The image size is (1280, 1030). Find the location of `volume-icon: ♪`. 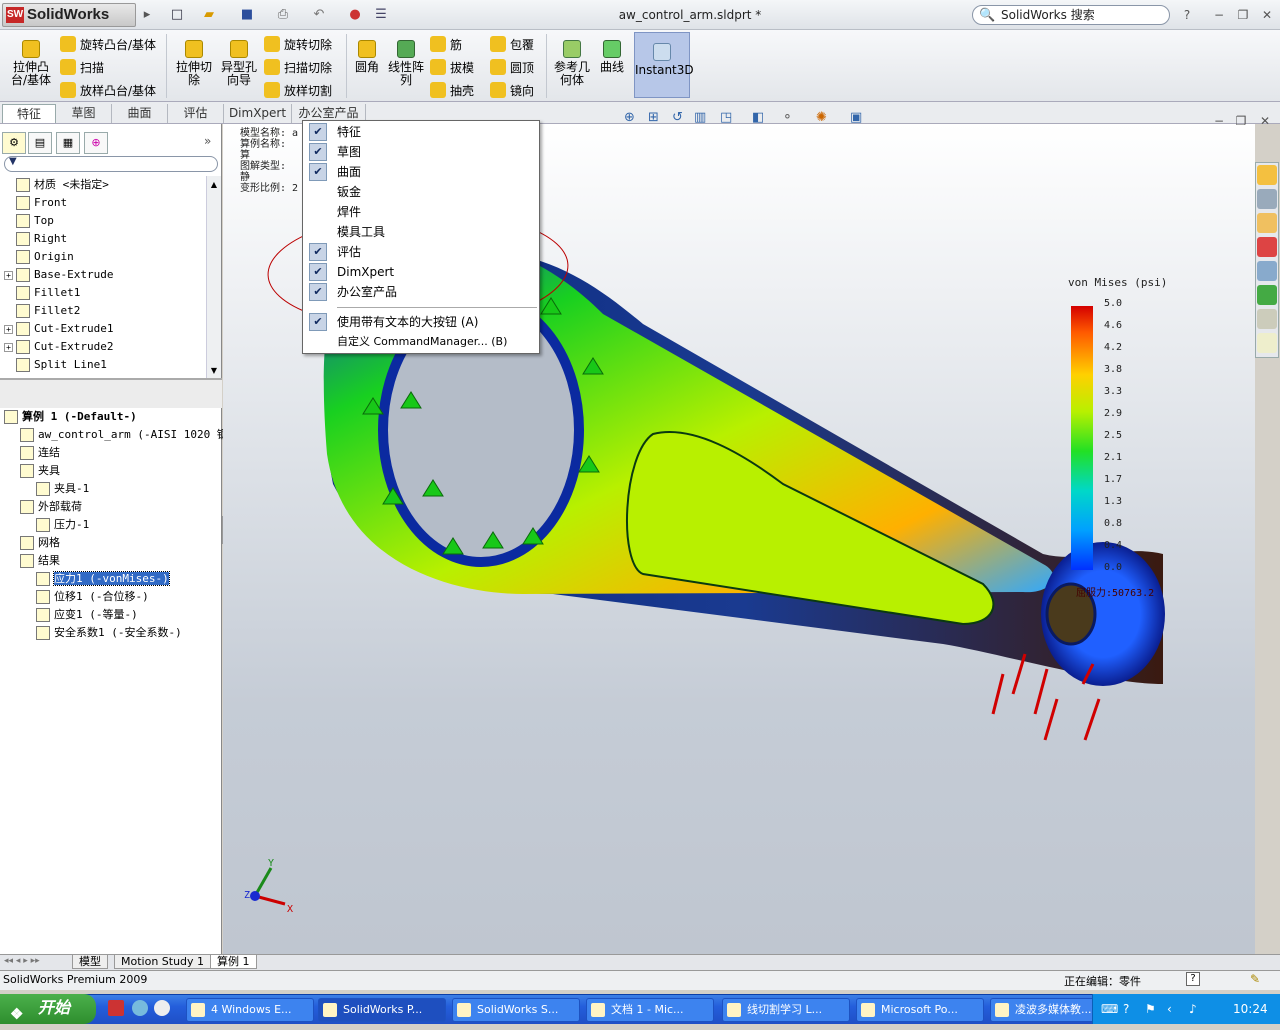

volume-icon: ♪ is located at coordinates (1193, 1009).